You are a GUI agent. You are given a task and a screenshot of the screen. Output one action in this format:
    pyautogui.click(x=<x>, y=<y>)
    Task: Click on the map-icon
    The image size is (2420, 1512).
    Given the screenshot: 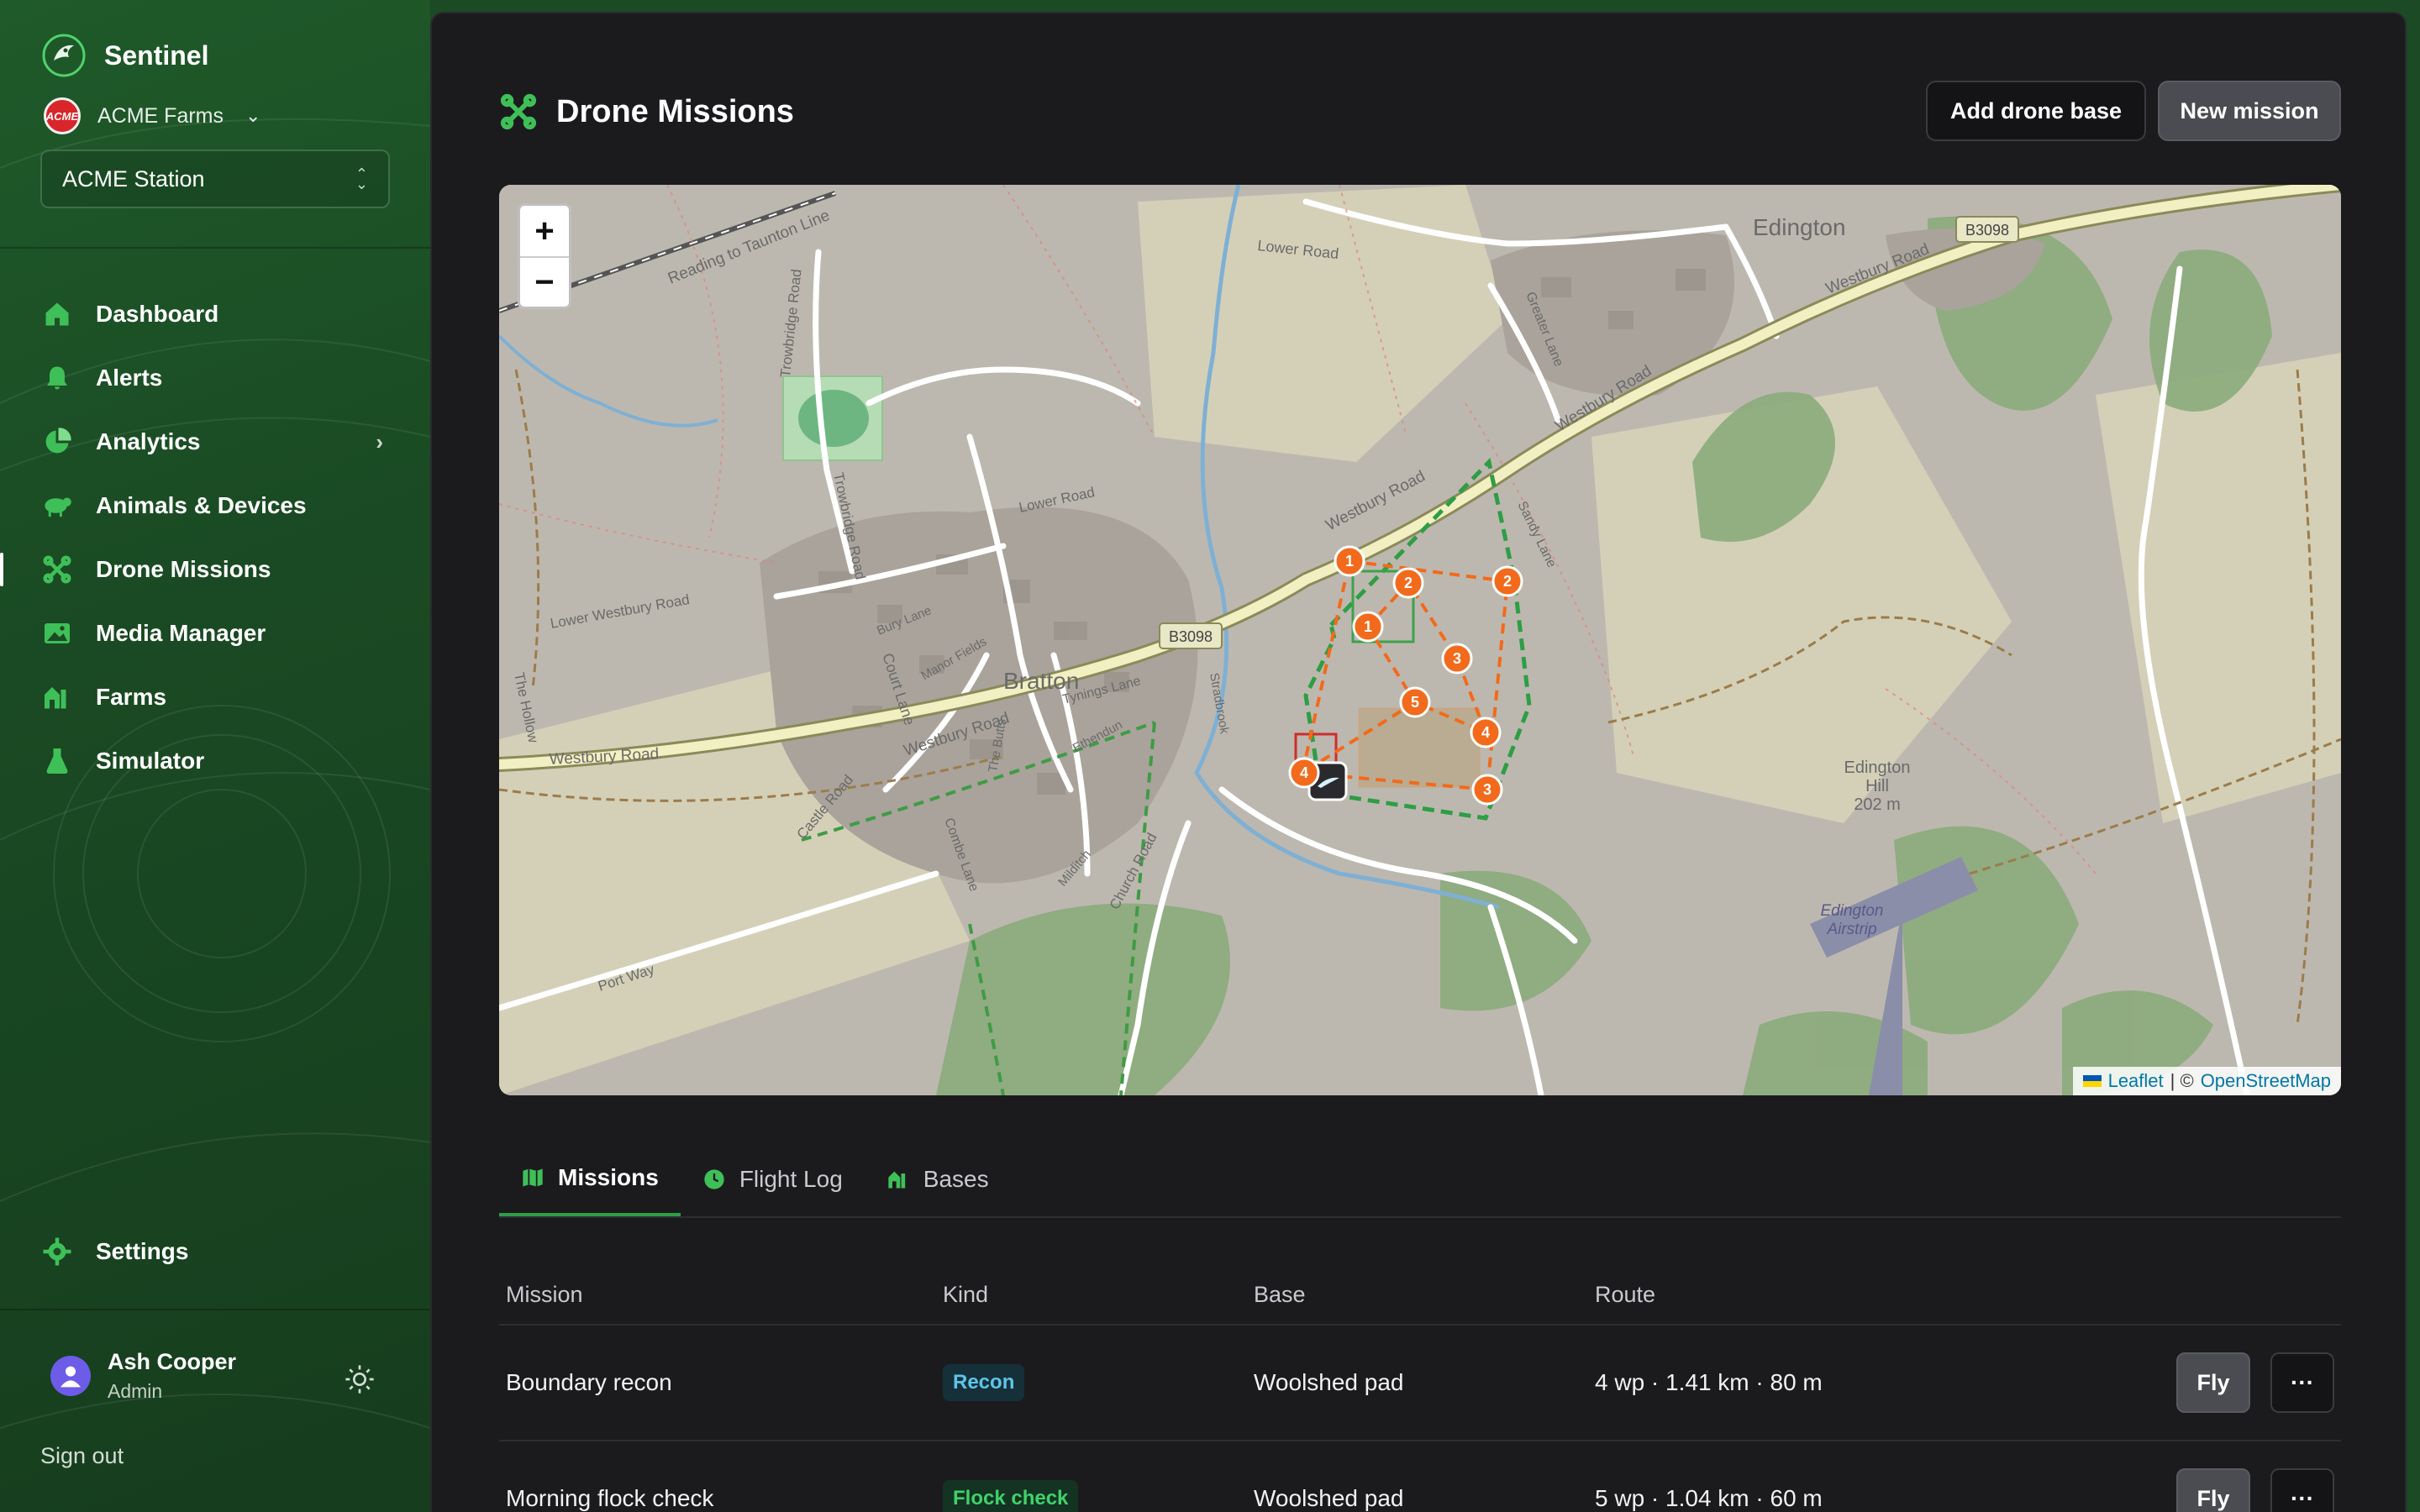 What is the action you would take?
    pyautogui.click(x=533, y=1177)
    